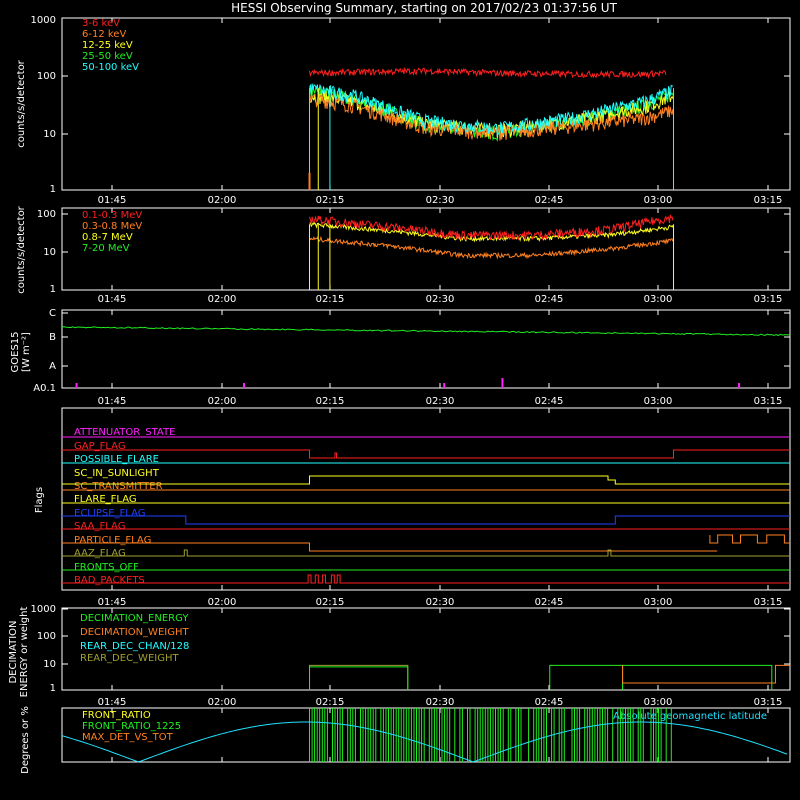  What do you see at coordinates (44, 351) in the screenshot?
I see `goes-yticks: A0.1 A B C` at bounding box center [44, 351].